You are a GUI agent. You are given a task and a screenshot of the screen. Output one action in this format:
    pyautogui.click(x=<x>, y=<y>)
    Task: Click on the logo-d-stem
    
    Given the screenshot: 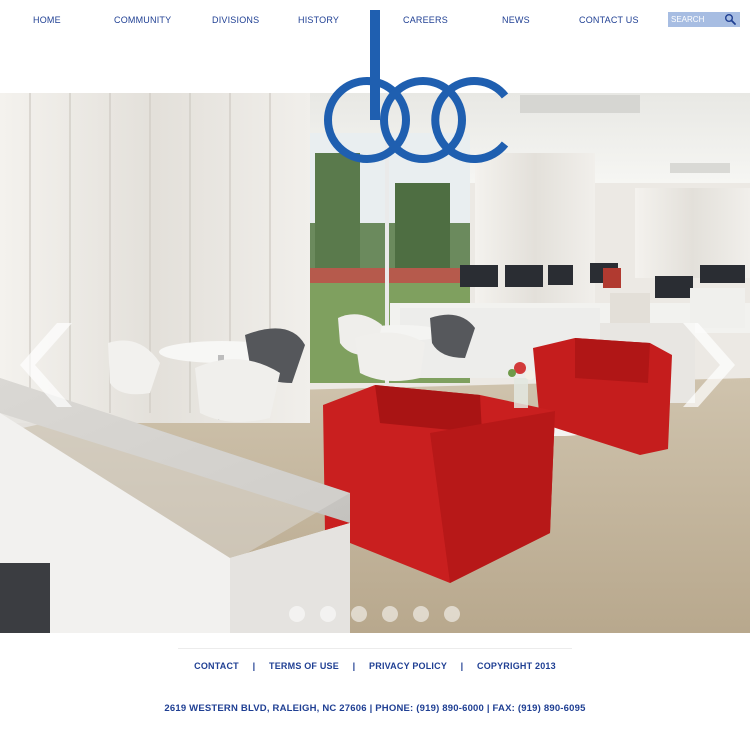 What is the action you would take?
    pyautogui.click(x=375, y=65)
    